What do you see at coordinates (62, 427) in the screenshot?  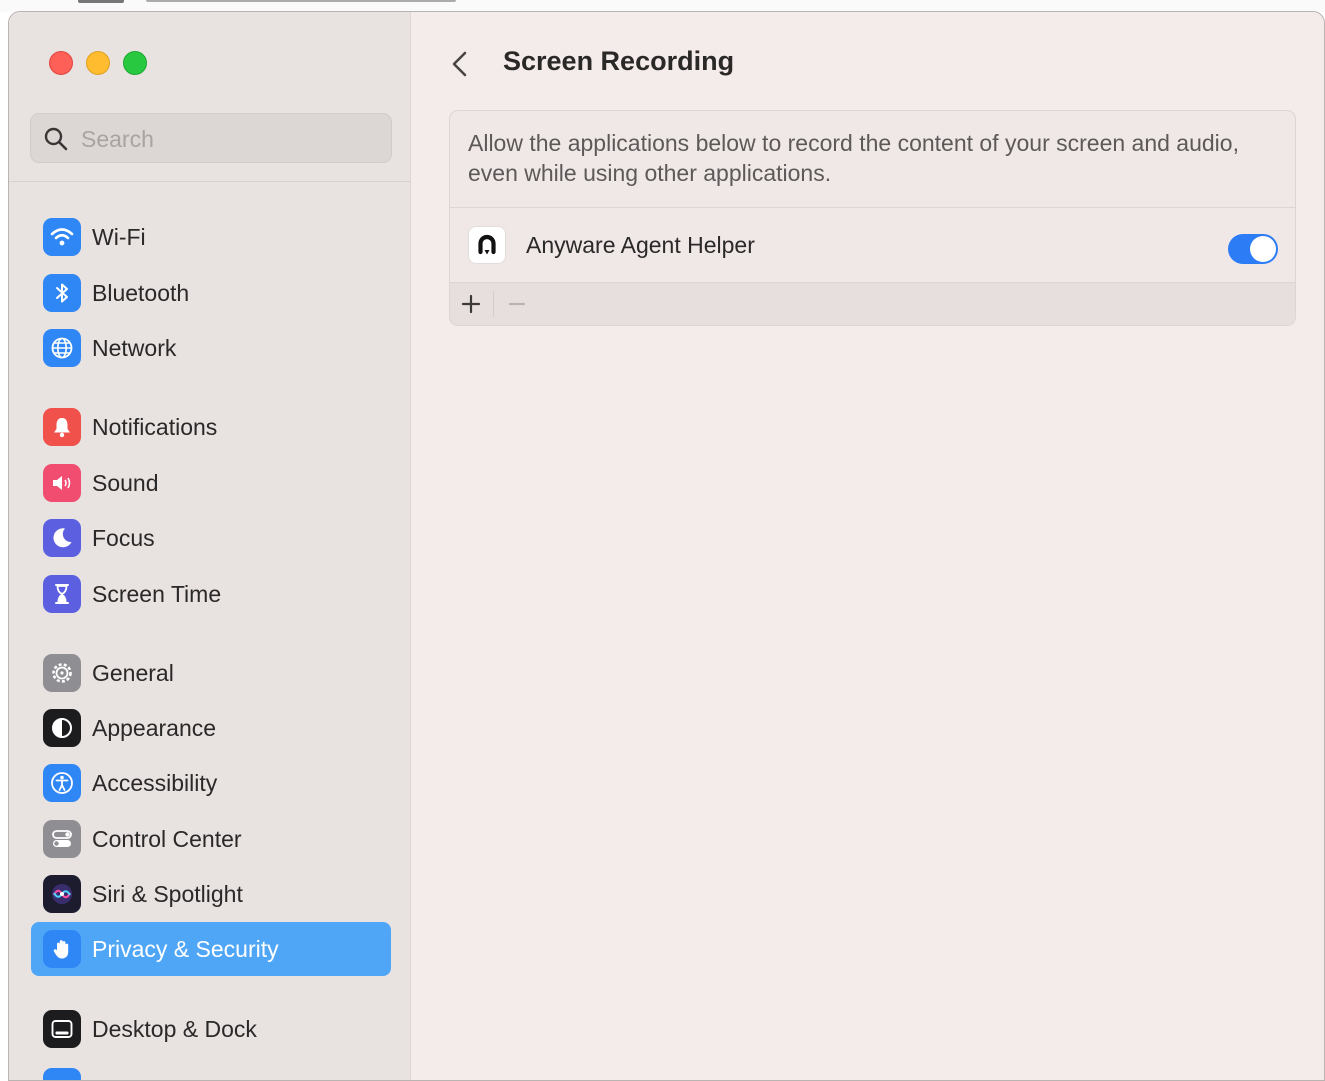 I see `bell-icon` at bounding box center [62, 427].